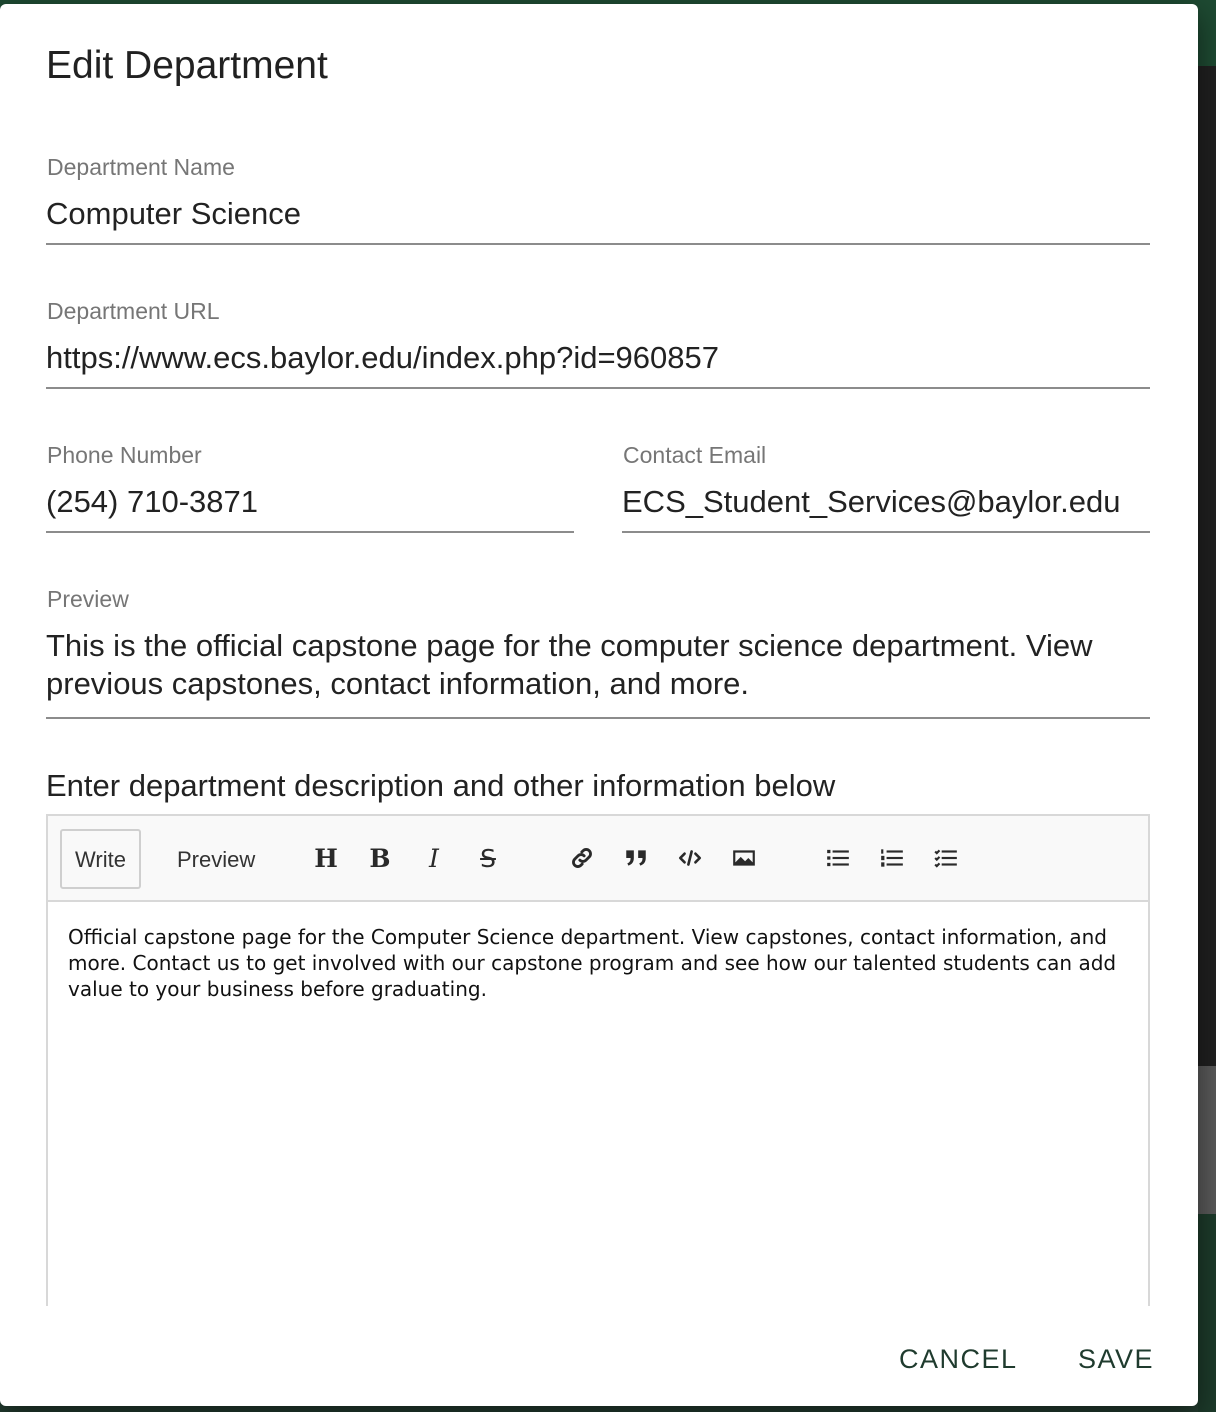  I want to click on phone-number-label: Phone Number, so click(124, 455).